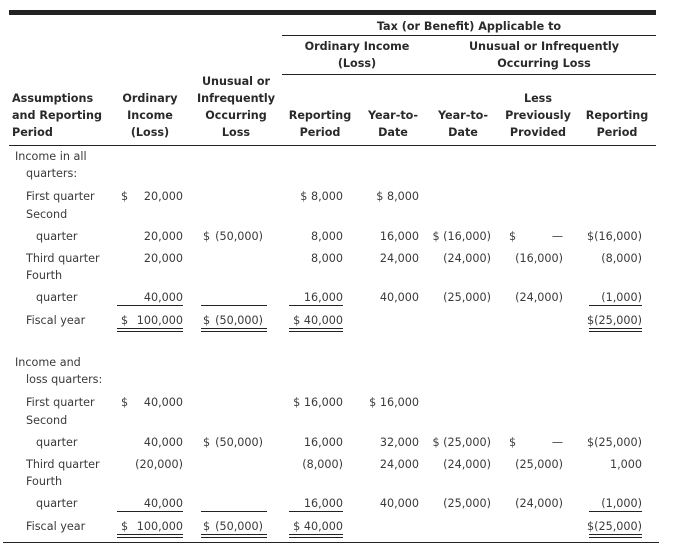 The width and height of the screenshot is (678, 548). What do you see at coordinates (321, 196) in the screenshot?
I see `cell-c3: $ 8,000` at bounding box center [321, 196].